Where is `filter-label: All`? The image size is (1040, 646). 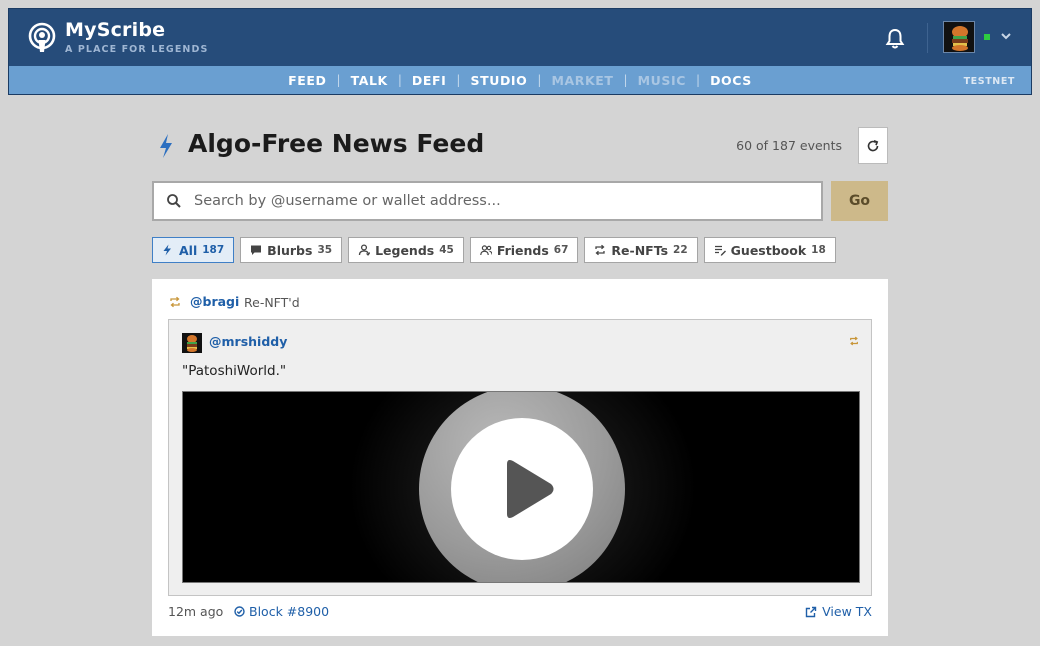 filter-label: All is located at coordinates (188, 250).